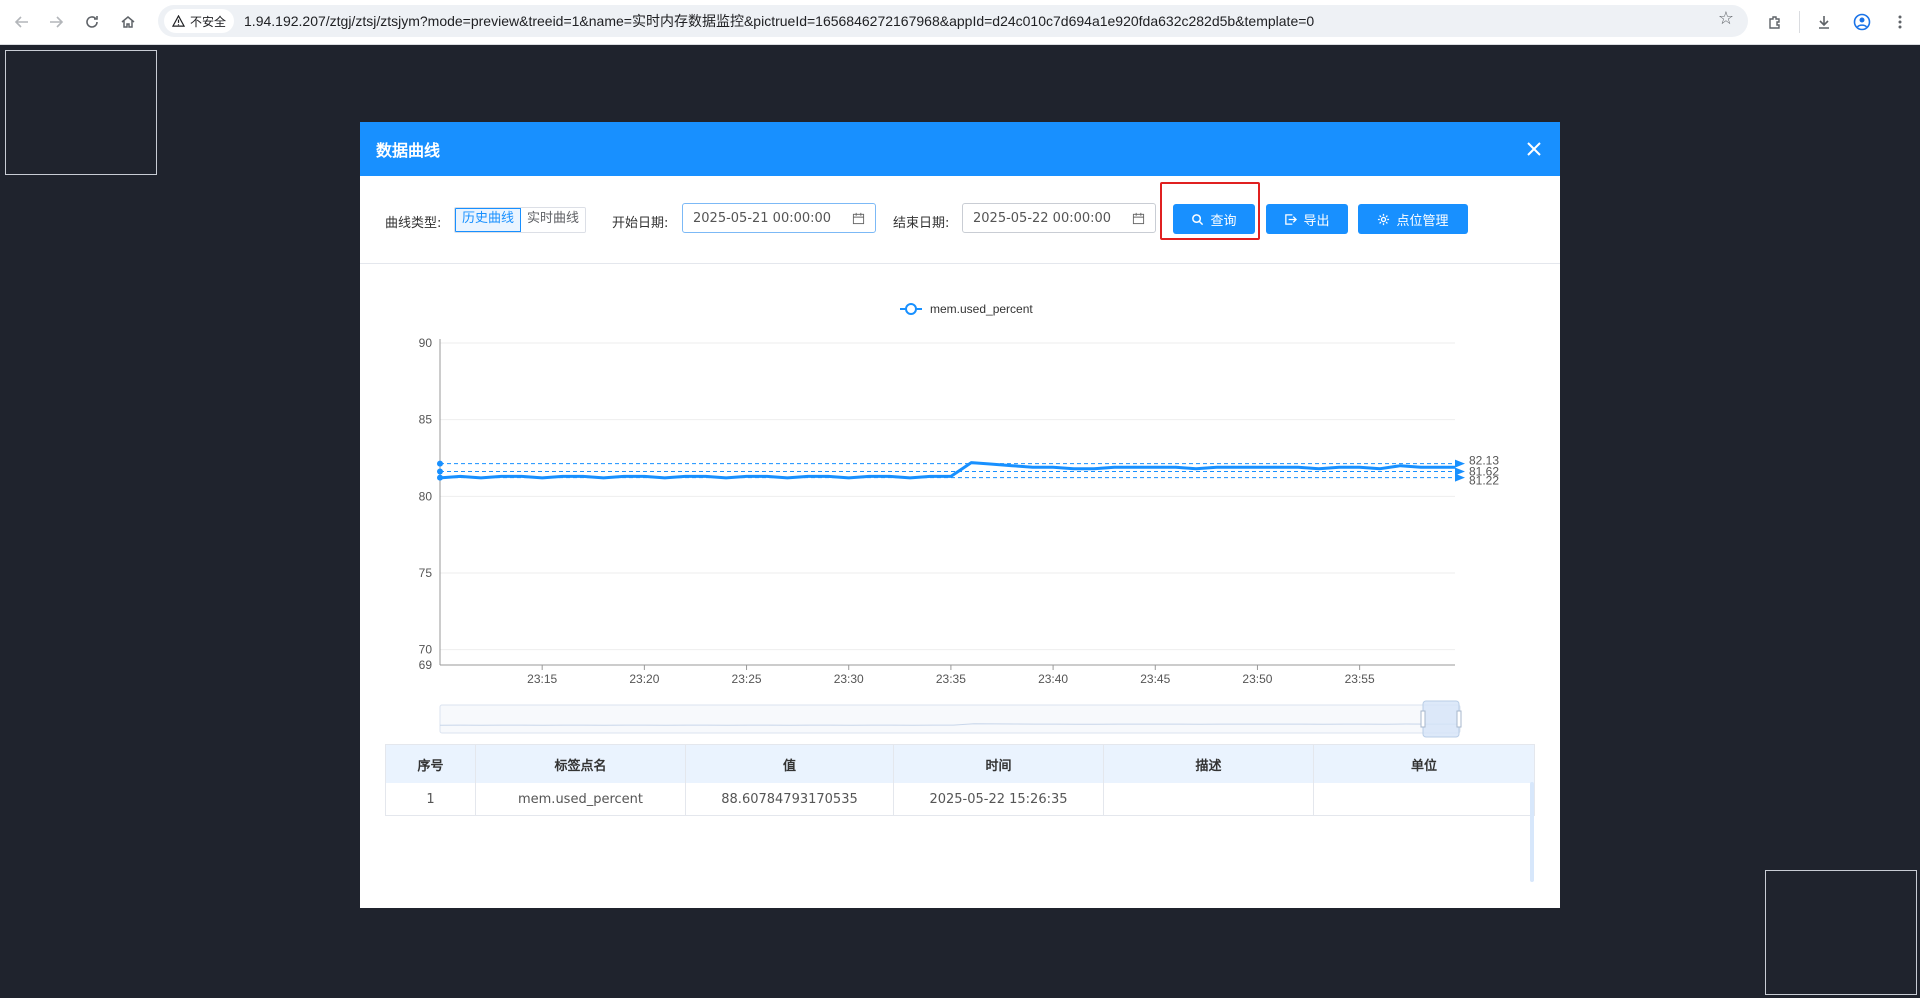 The image size is (1920, 998). I want to click on start-date-value: 2025-05-21 00:00:00, so click(762, 218).